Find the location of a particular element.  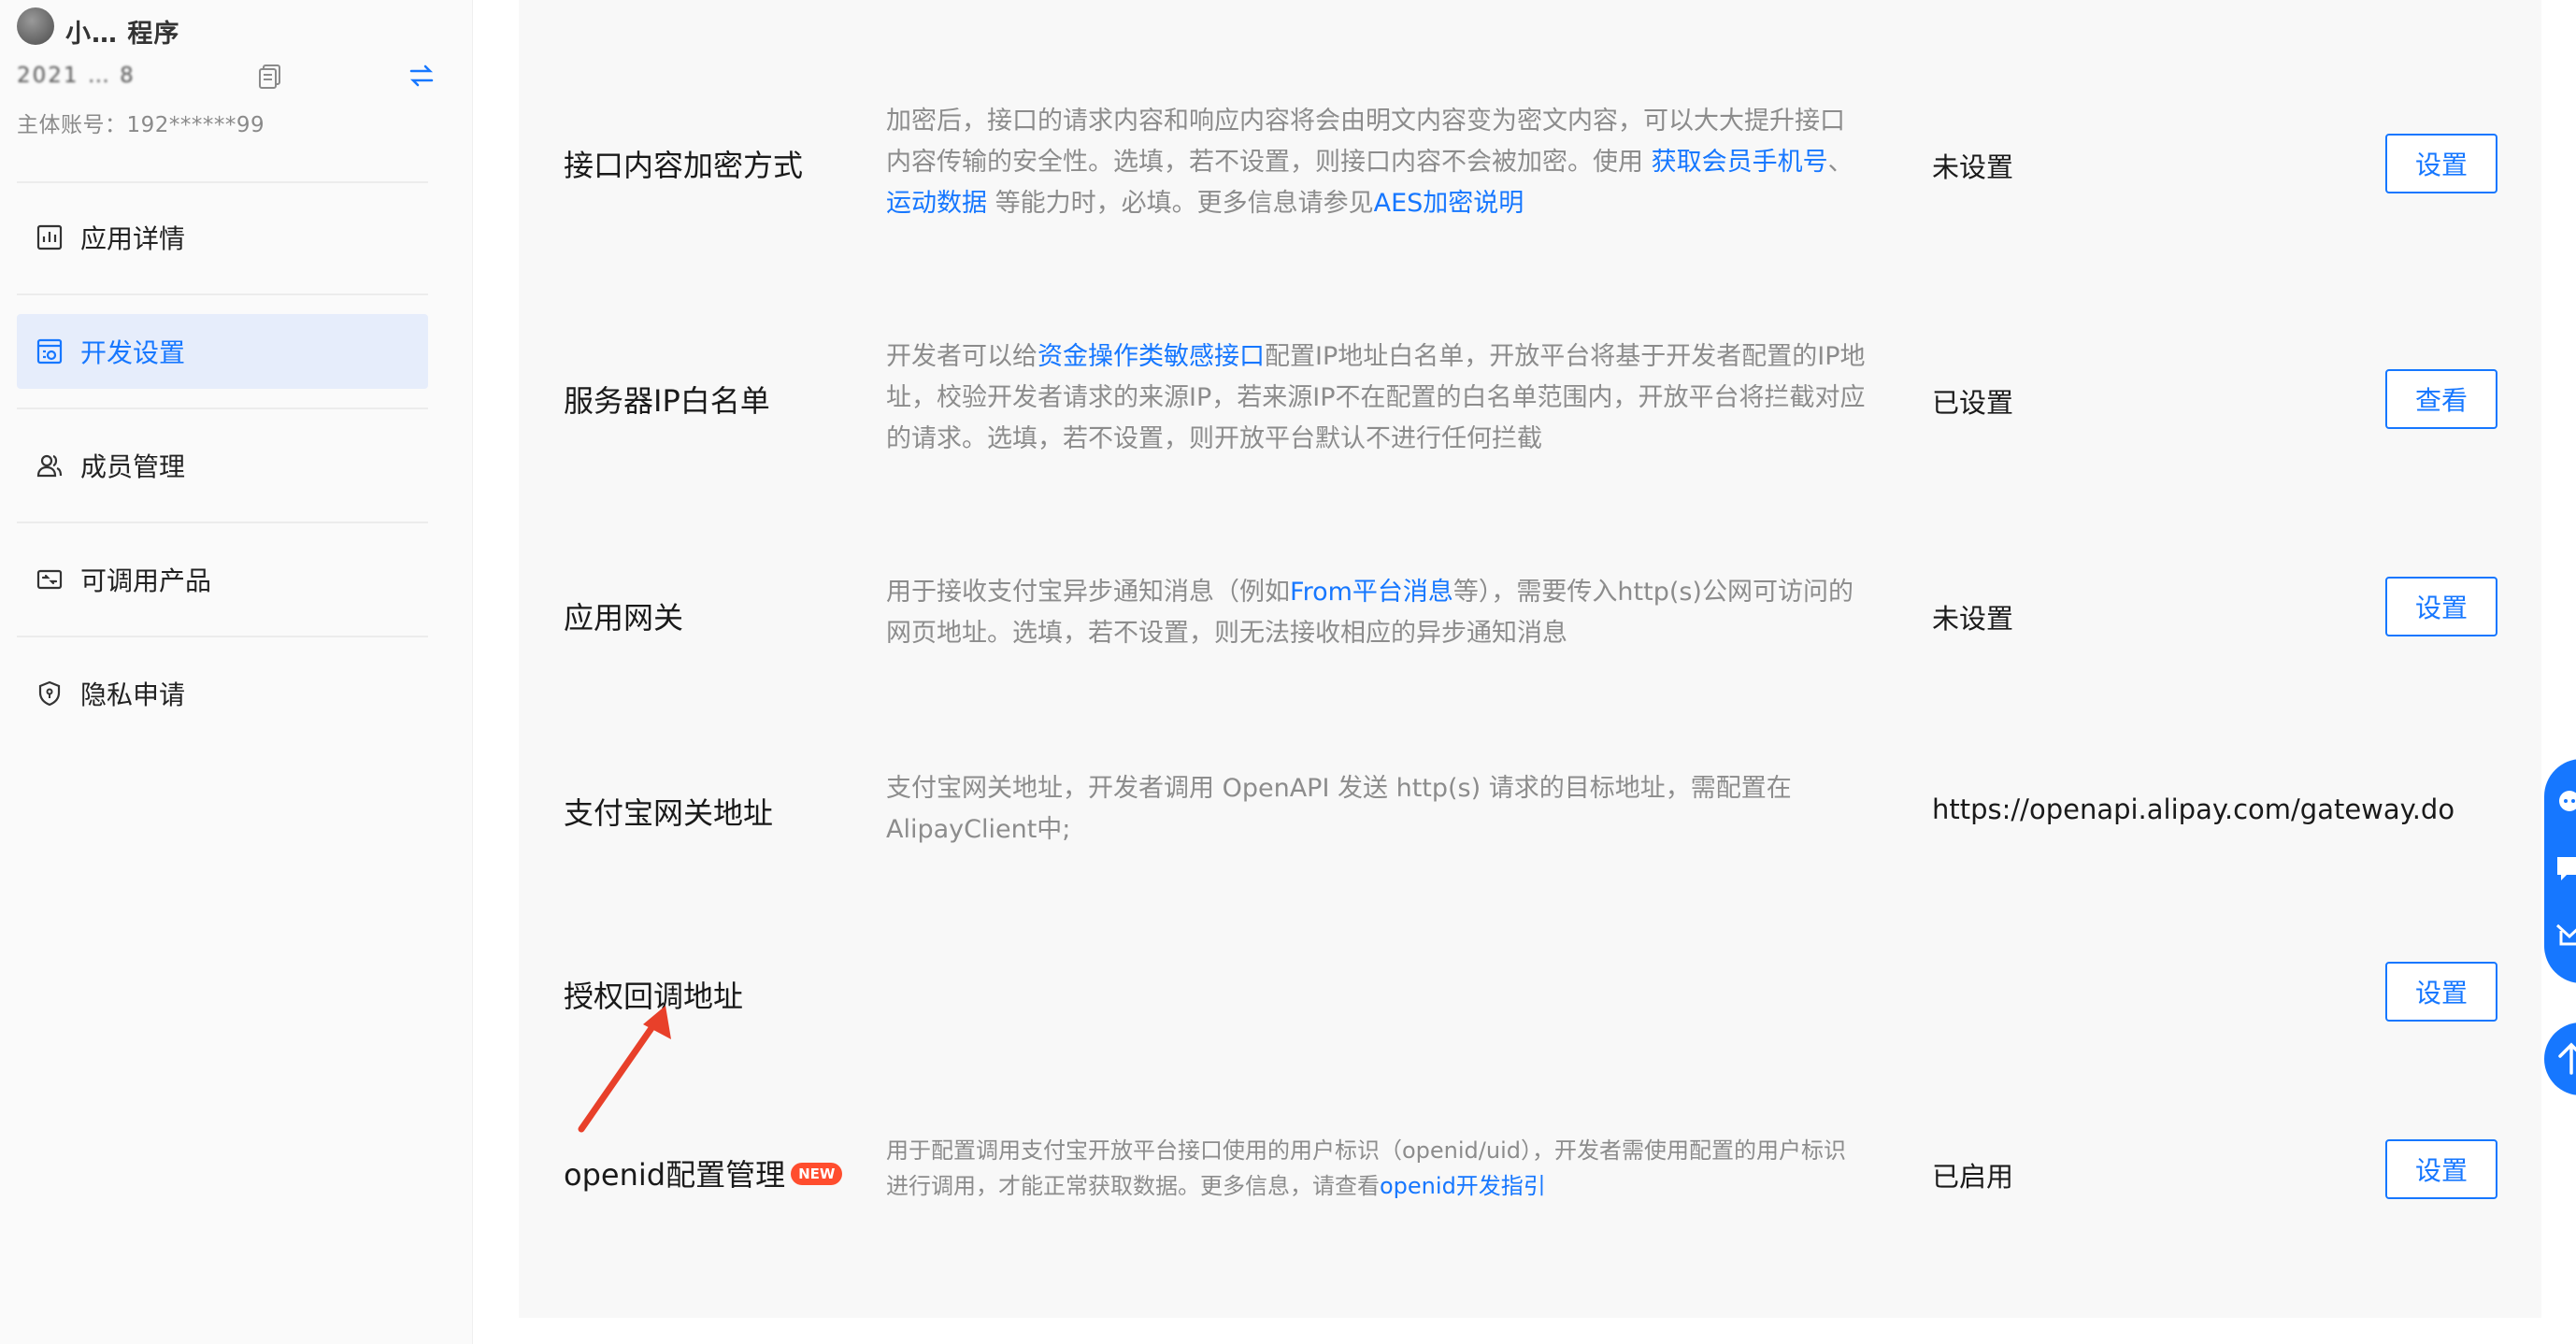

floating-toolbar is located at coordinates (2560, 871).